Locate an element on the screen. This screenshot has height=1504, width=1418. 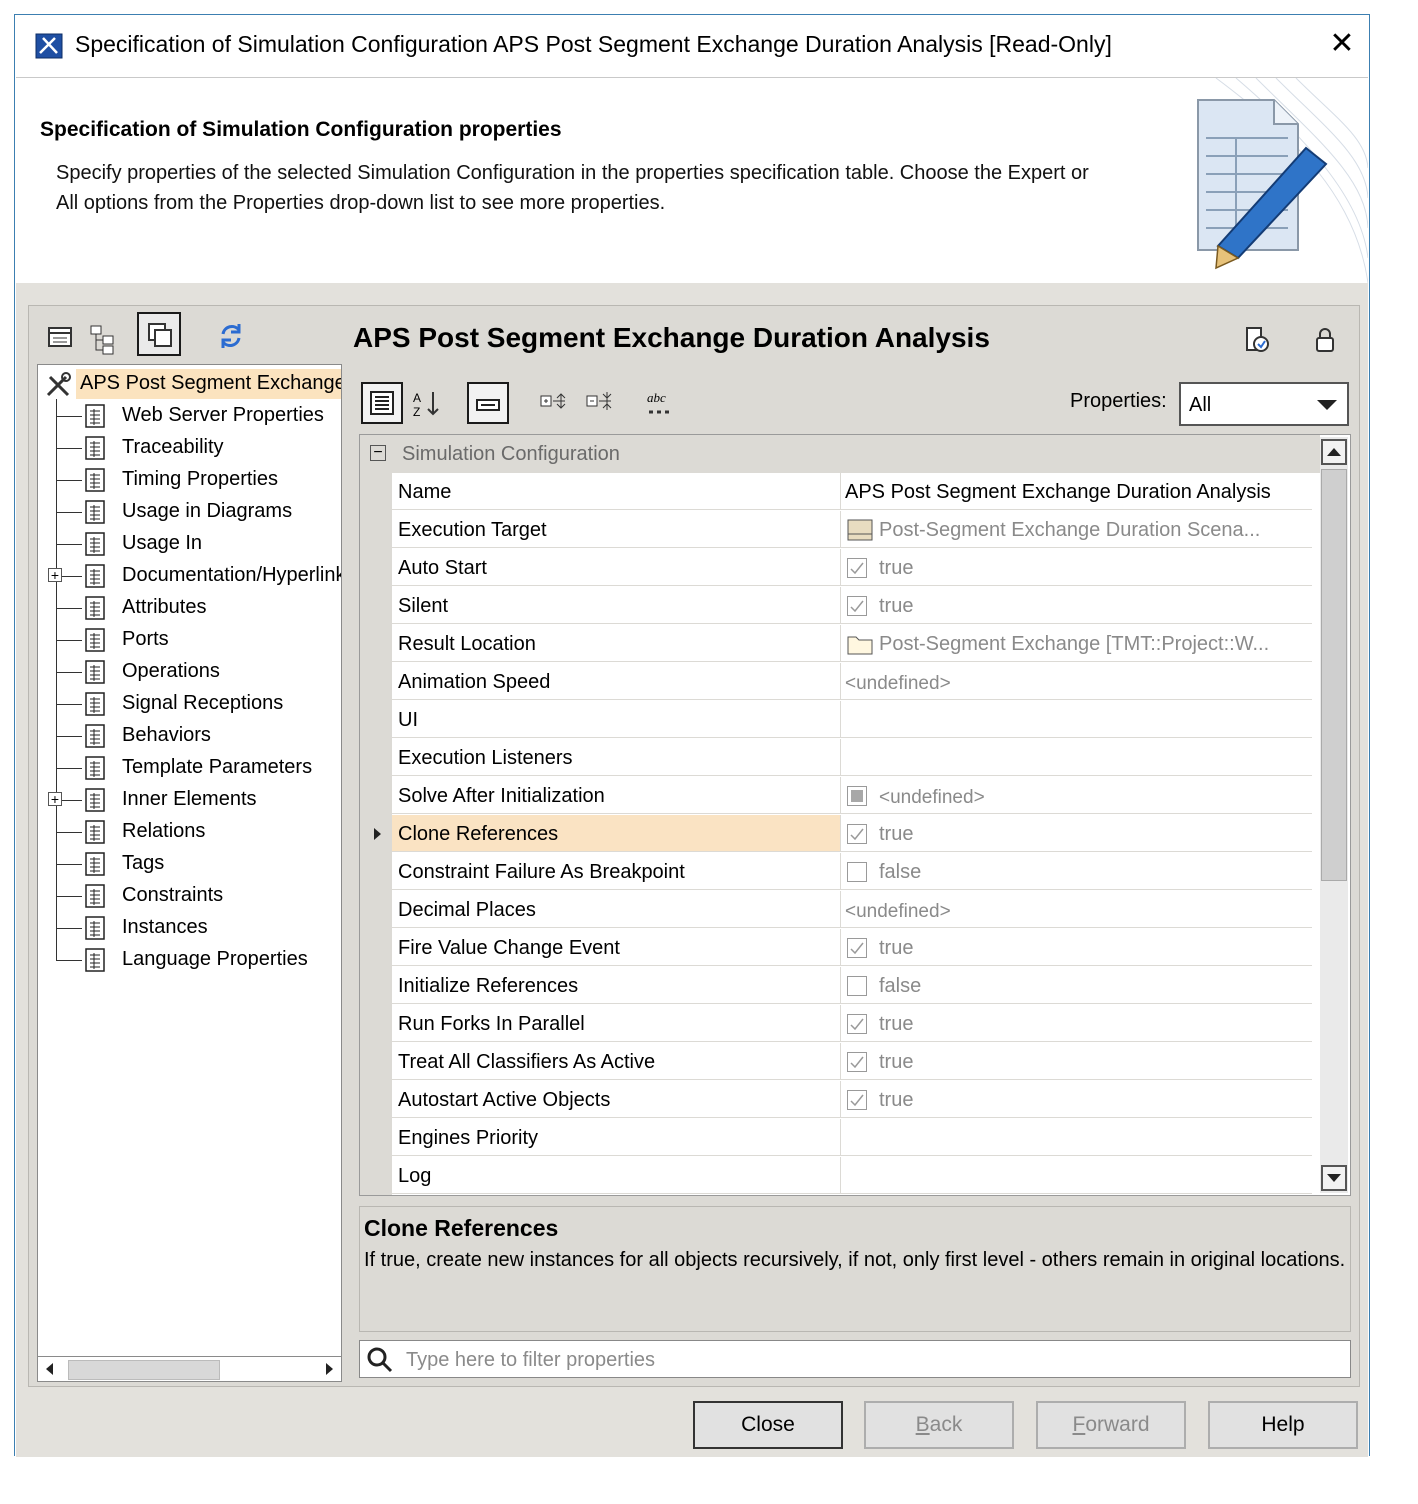
filter-input is located at coordinates (871, 1360).